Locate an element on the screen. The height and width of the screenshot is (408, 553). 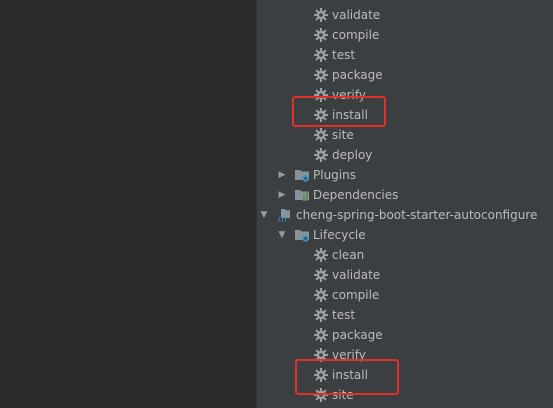
lifecycle-folder-icon is located at coordinates (302, 236).